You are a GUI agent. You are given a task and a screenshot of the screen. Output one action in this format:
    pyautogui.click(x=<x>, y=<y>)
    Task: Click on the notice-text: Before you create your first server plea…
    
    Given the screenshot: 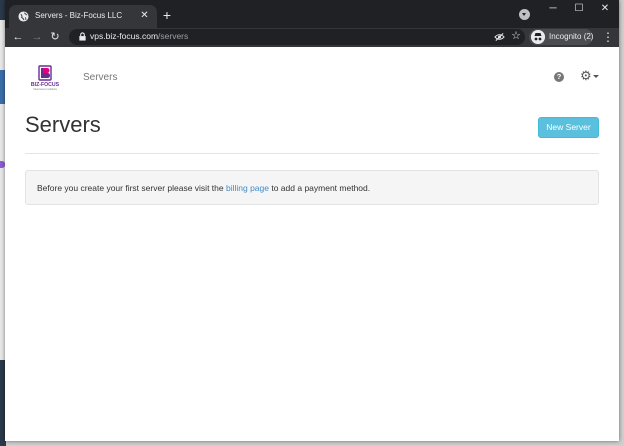 What is the action you would take?
    pyautogui.click(x=203, y=188)
    